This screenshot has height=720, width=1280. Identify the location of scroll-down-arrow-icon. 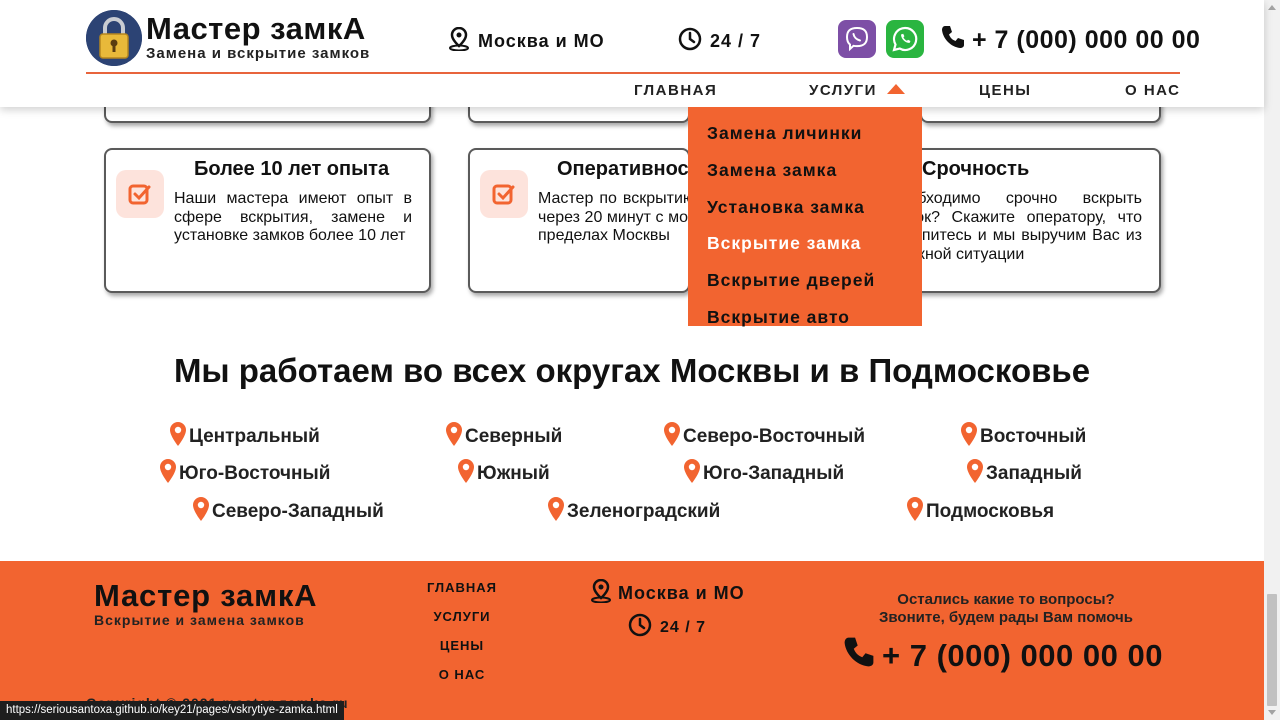
(1272, 712).